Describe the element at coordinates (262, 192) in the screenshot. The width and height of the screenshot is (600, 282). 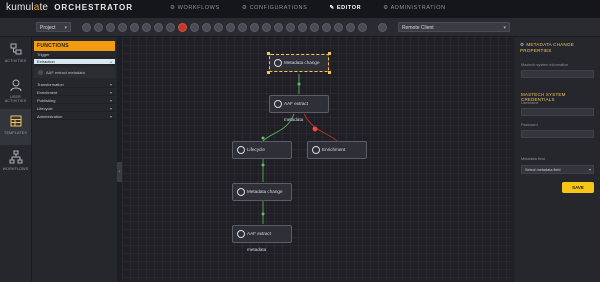
I see `node-metadata-change-2: Metadata change` at that location.